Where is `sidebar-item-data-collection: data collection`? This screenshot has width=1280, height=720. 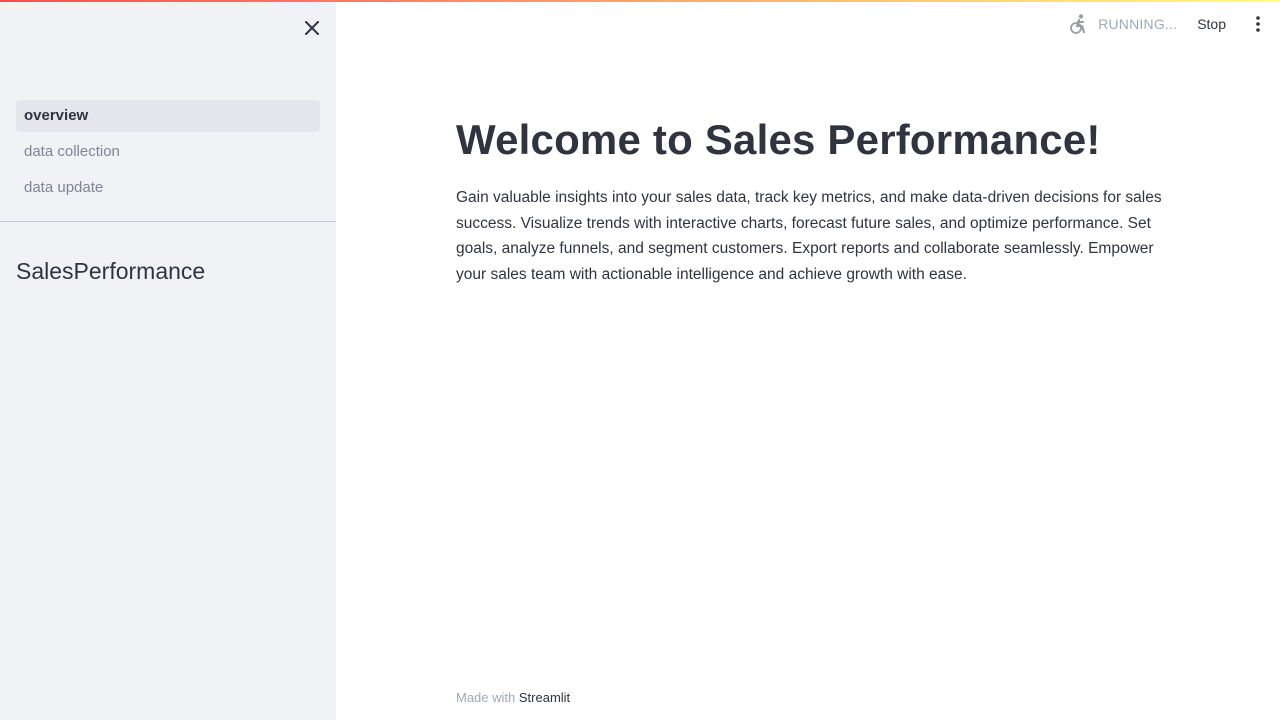 sidebar-item-data-collection: data collection is located at coordinates (168, 152).